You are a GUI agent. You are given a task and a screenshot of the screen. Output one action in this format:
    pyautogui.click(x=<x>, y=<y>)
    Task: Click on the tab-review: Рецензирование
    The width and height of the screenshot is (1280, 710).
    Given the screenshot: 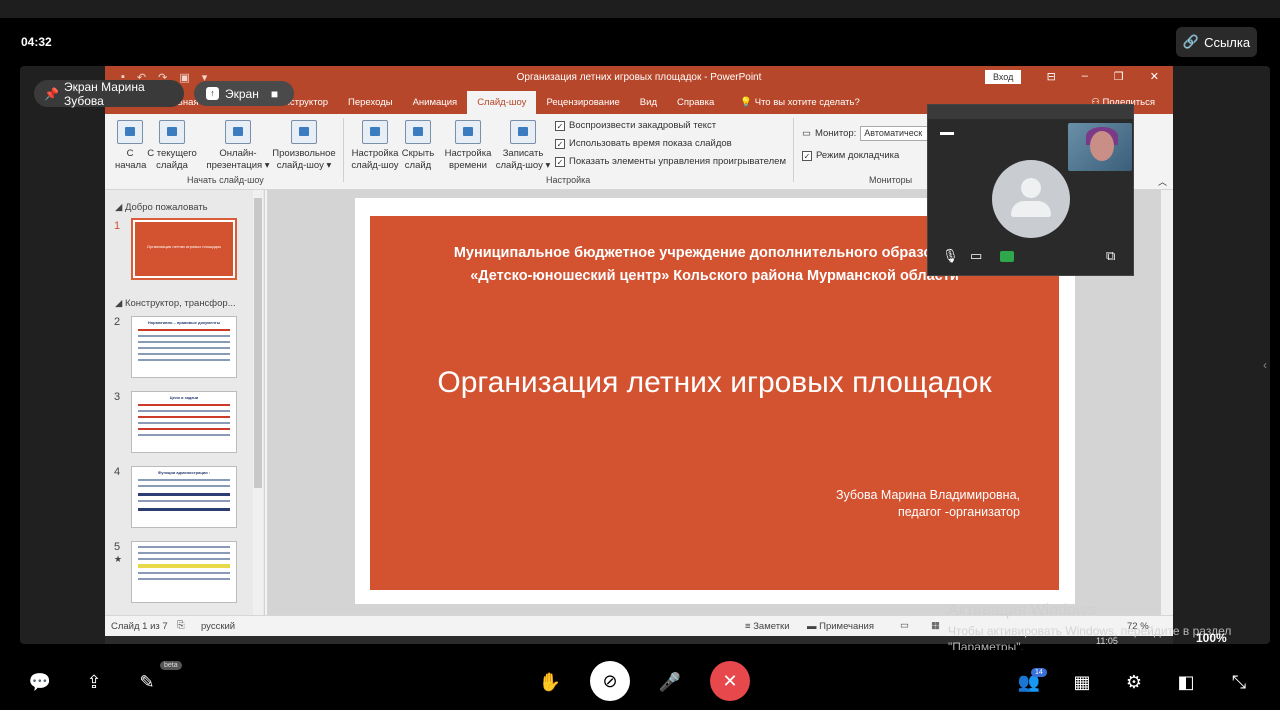 What is the action you would take?
    pyautogui.click(x=582, y=105)
    